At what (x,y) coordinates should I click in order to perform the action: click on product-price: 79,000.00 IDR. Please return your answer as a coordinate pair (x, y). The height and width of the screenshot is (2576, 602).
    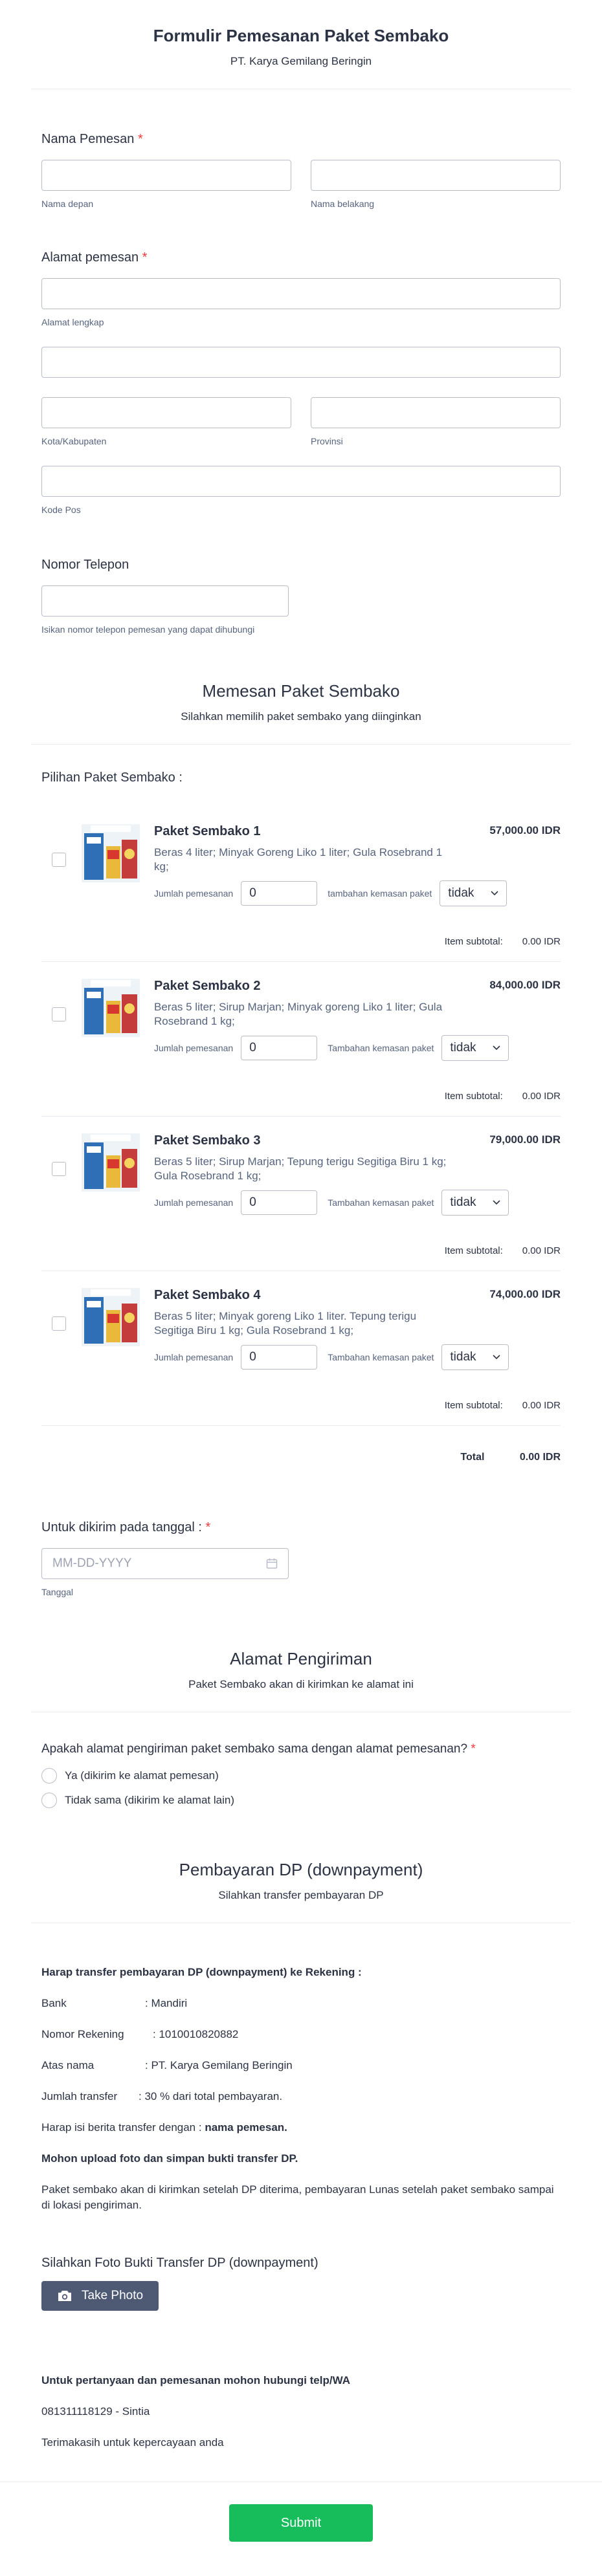
    Looking at the image, I should click on (525, 1140).